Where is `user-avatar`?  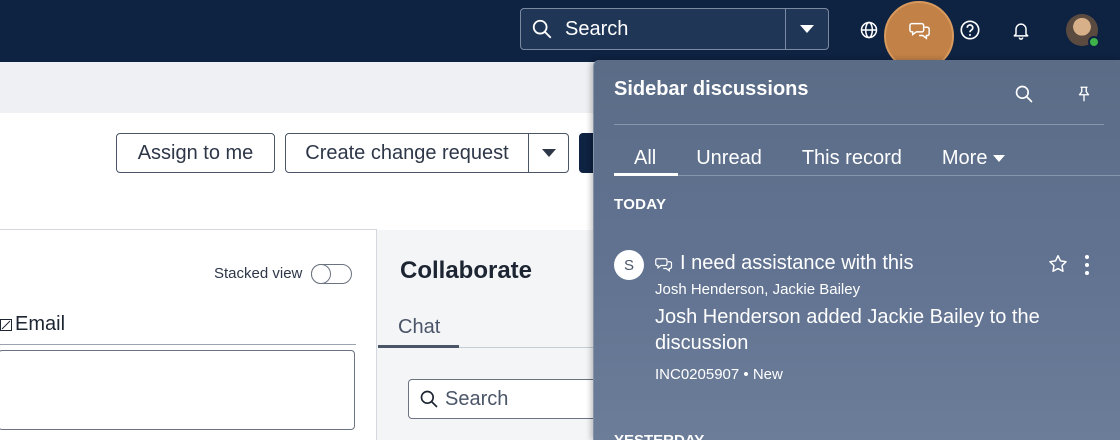 user-avatar is located at coordinates (1083, 31).